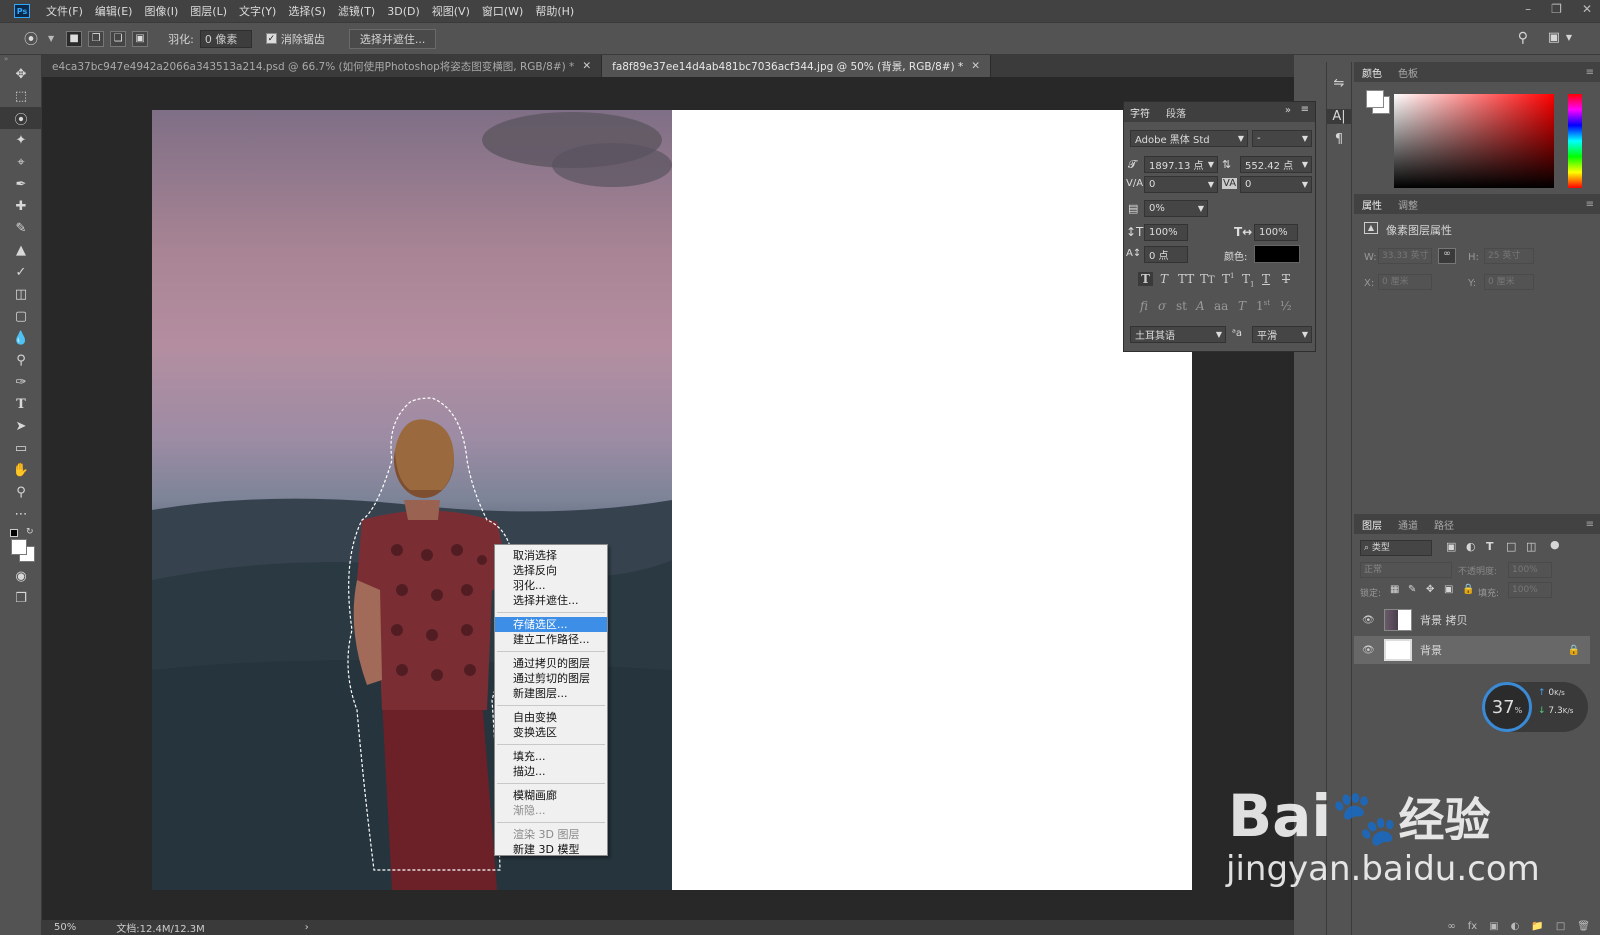 This screenshot has width=1600, height=935. What do you see at coordinates (21, 338) in the screenshot?
I see `blur-tool-icon: 💧` at bounding box center [21, 338].